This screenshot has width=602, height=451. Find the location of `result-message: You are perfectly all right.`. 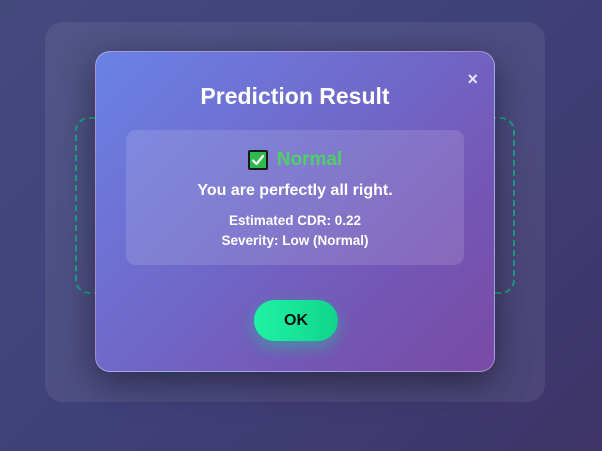

result-message: You are perfectly all right. is located at coordinates (295, 190).